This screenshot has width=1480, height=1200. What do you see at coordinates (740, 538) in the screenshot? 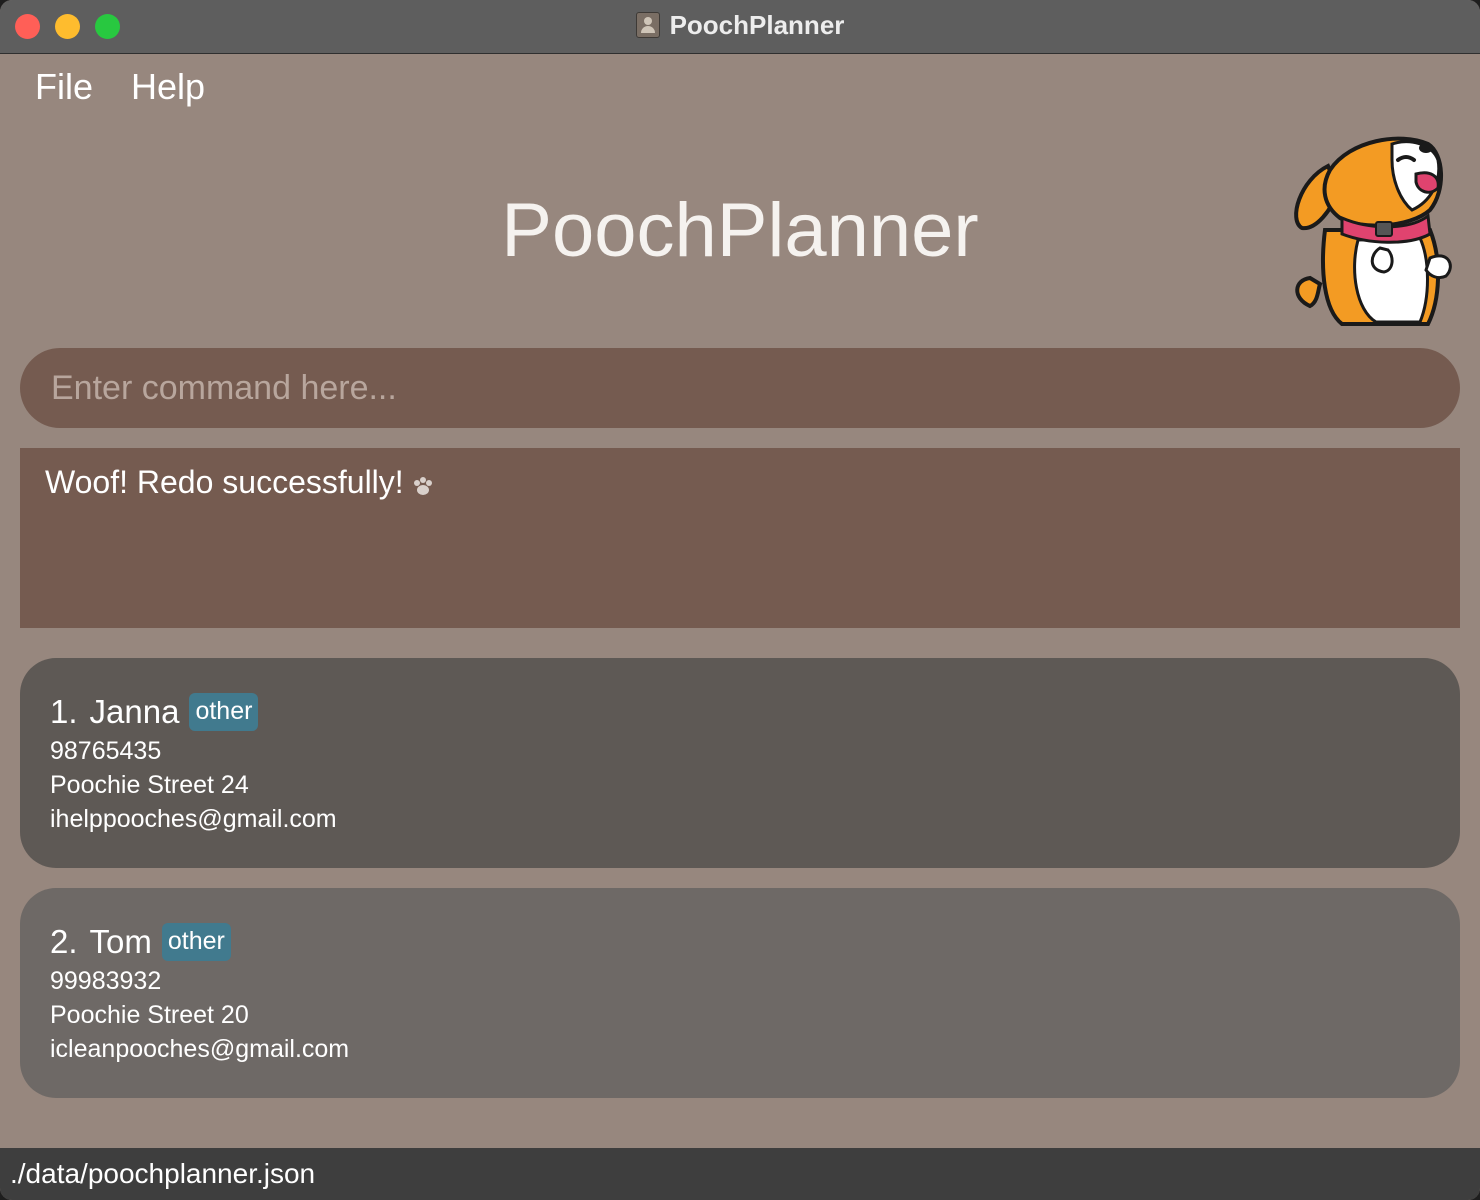
I see `result-display: Woof! Redo successfully!` at bounding box center [740, 538].